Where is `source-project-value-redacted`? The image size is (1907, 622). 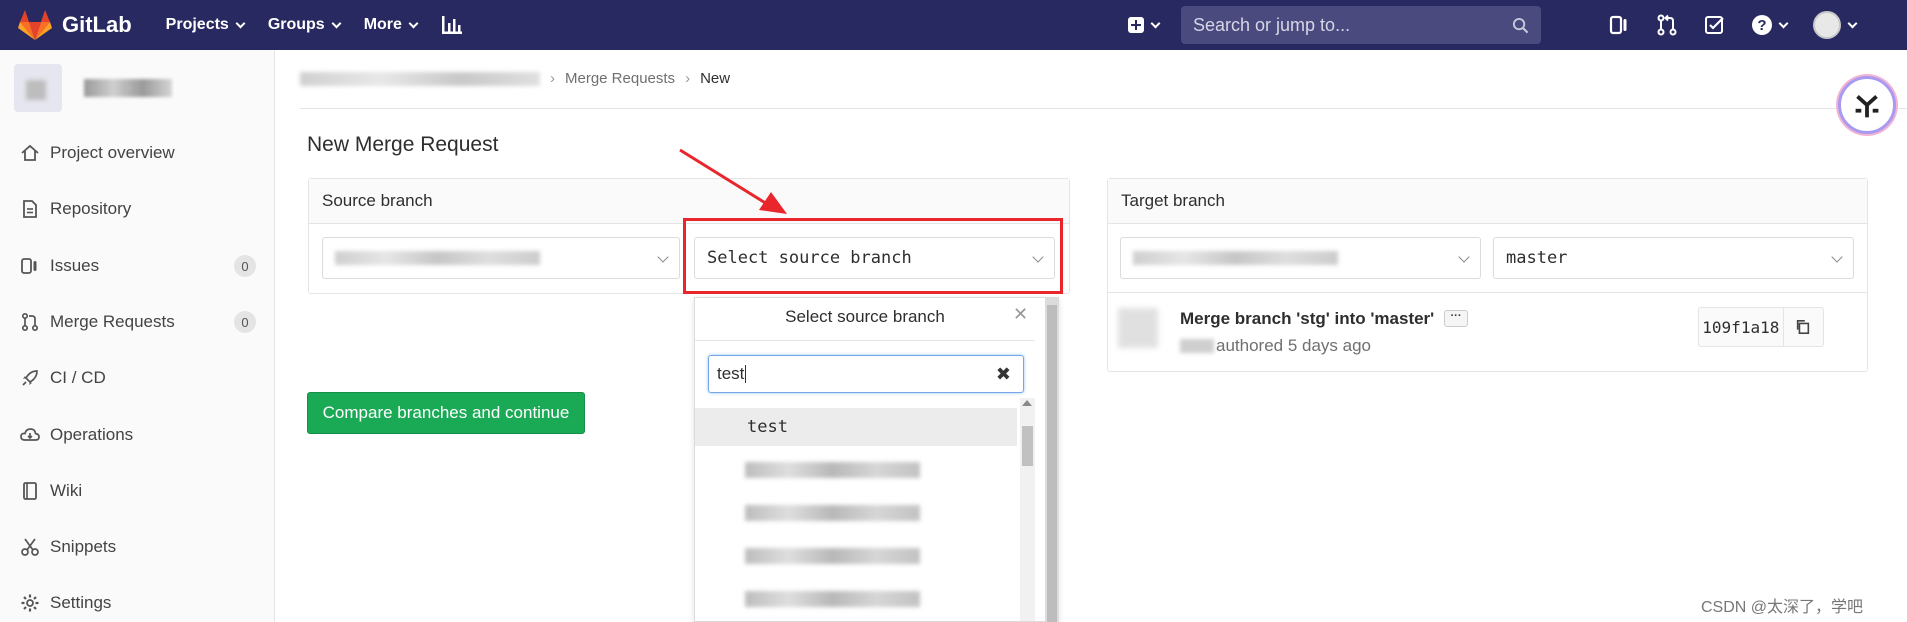
source-project-value-redacted is located at coordinates (437, 258).